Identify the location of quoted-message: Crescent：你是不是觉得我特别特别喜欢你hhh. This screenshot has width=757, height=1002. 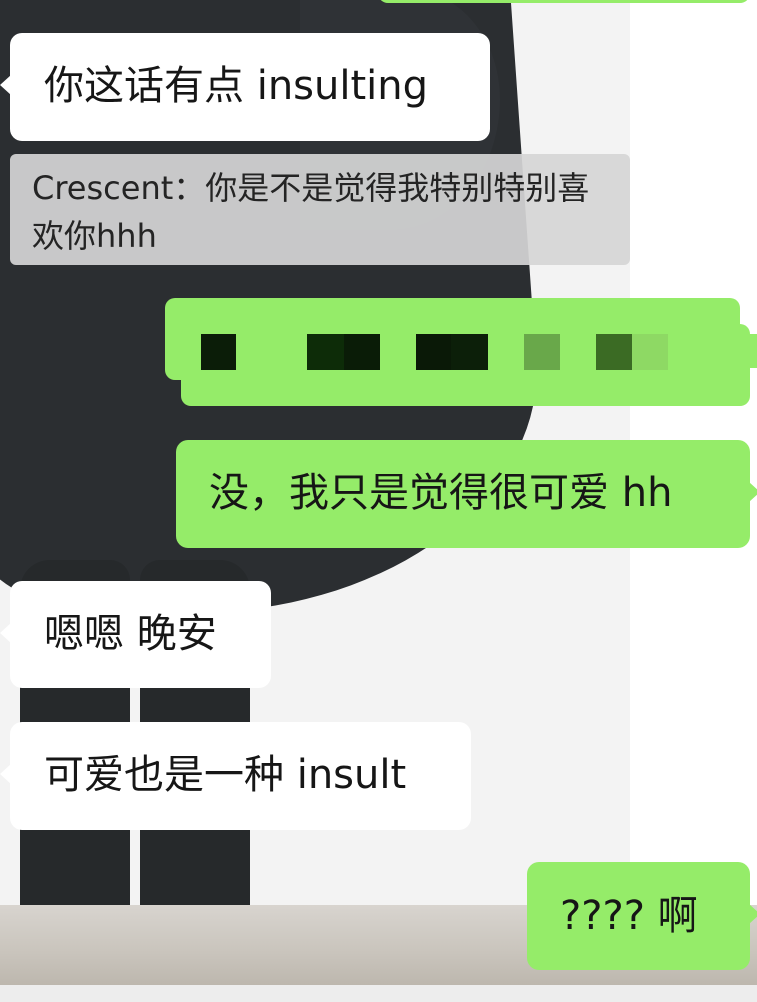
(320, 209).